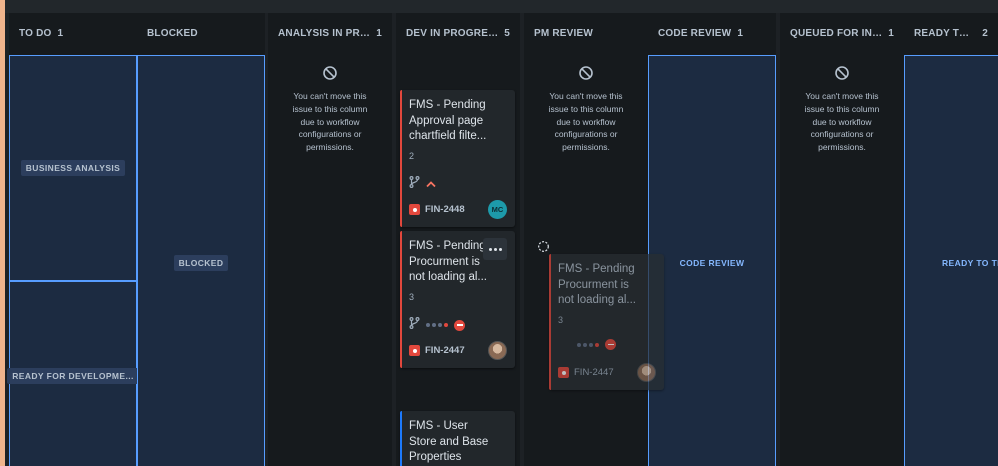 Image resolution: width=998 pixels, height=466 pixels. Describe the element at coordinates (431, 184) in the screenshot. I see `priority-high-icon` at that location.